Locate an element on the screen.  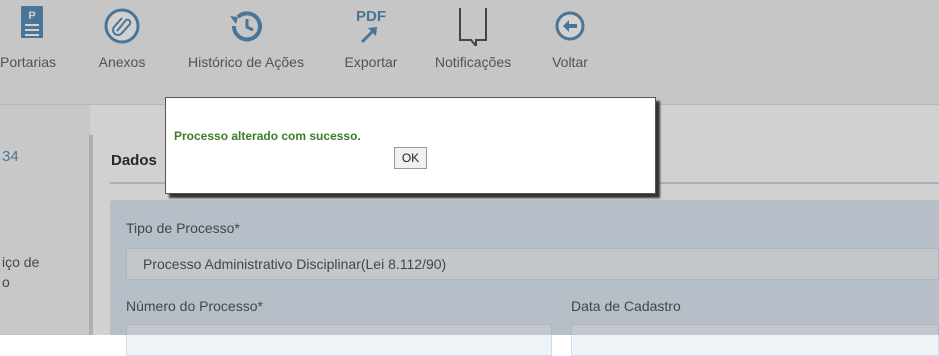
alert-dialog: Processo alterado com sucesso. OK is located at coordinates (410, 145).